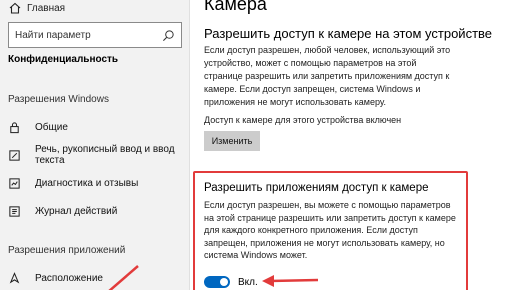 The width and height of the screenshot is (516, 290). I want to click on search-input: Найти параметр, so click(95, 35).